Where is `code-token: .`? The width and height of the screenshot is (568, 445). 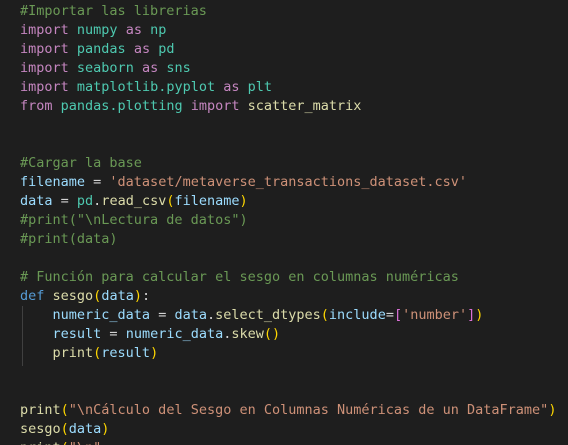 code-token: . is located at coordinates (211, 315).